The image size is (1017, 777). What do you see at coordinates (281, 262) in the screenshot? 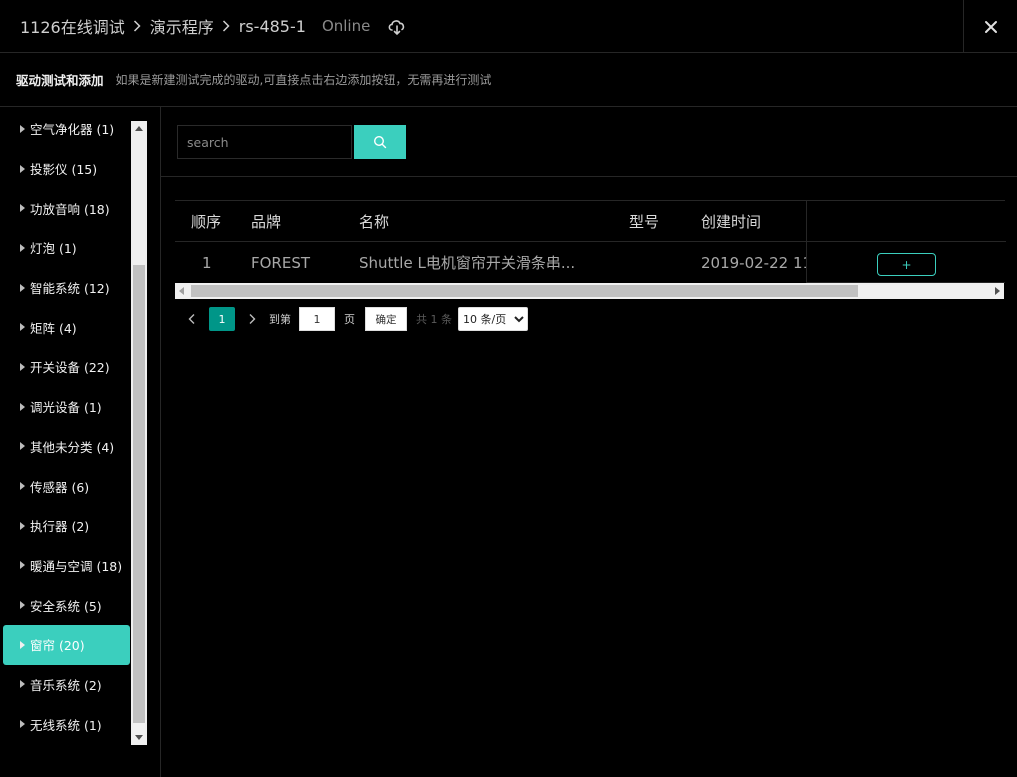
I see `row-brand: FOREST` at bounding box center [281, 262].